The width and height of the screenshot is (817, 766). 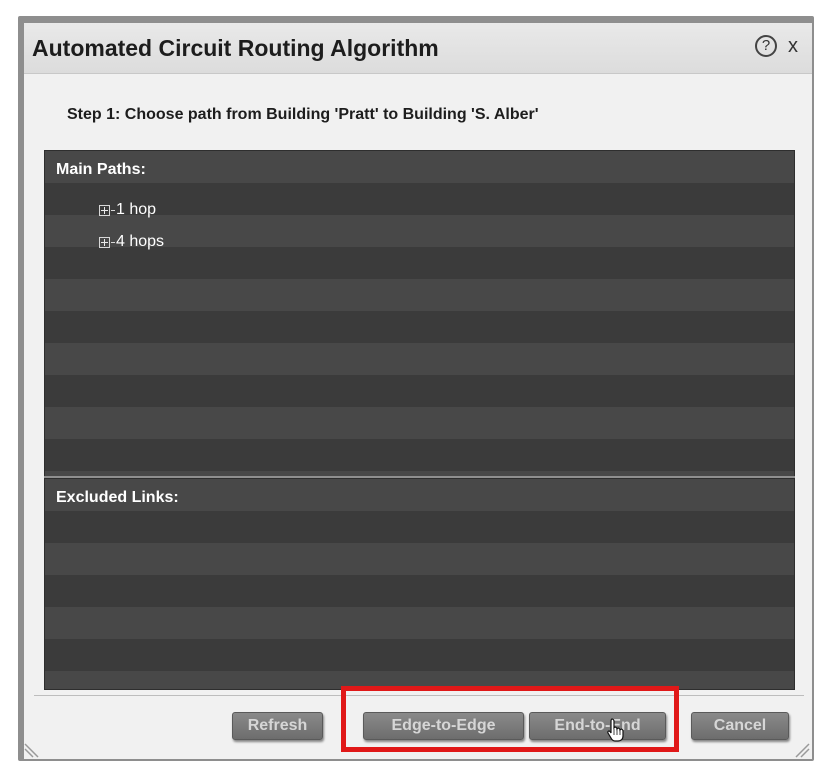 I want to click on close-icon: x, so click(x=793, y=46).